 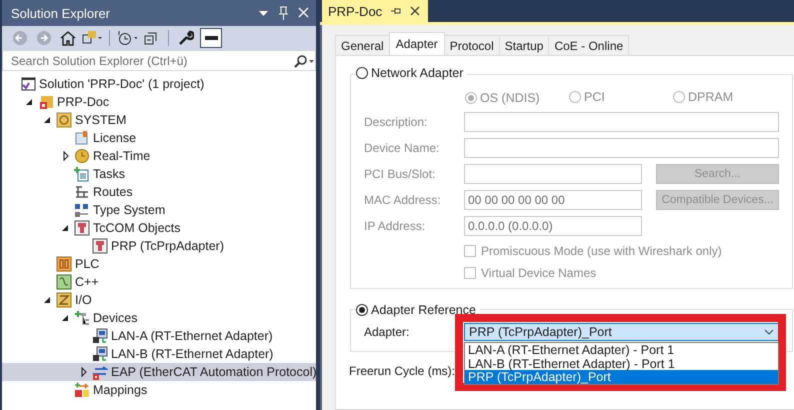 What do you see at coordinates (64, 282) in the screenshot?
I see `cpp-icon` at bounding box center [64, 282].